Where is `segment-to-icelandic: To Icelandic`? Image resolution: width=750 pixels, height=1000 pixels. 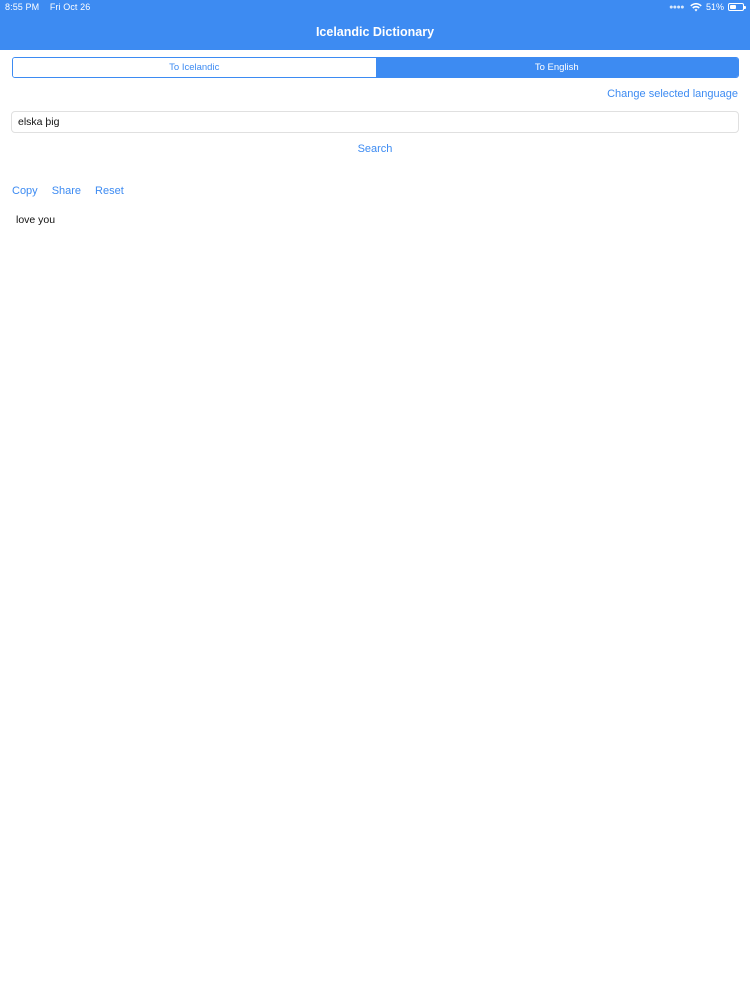
segment-to-icelandic: To Icelandic is located at coordinates (194, 67).